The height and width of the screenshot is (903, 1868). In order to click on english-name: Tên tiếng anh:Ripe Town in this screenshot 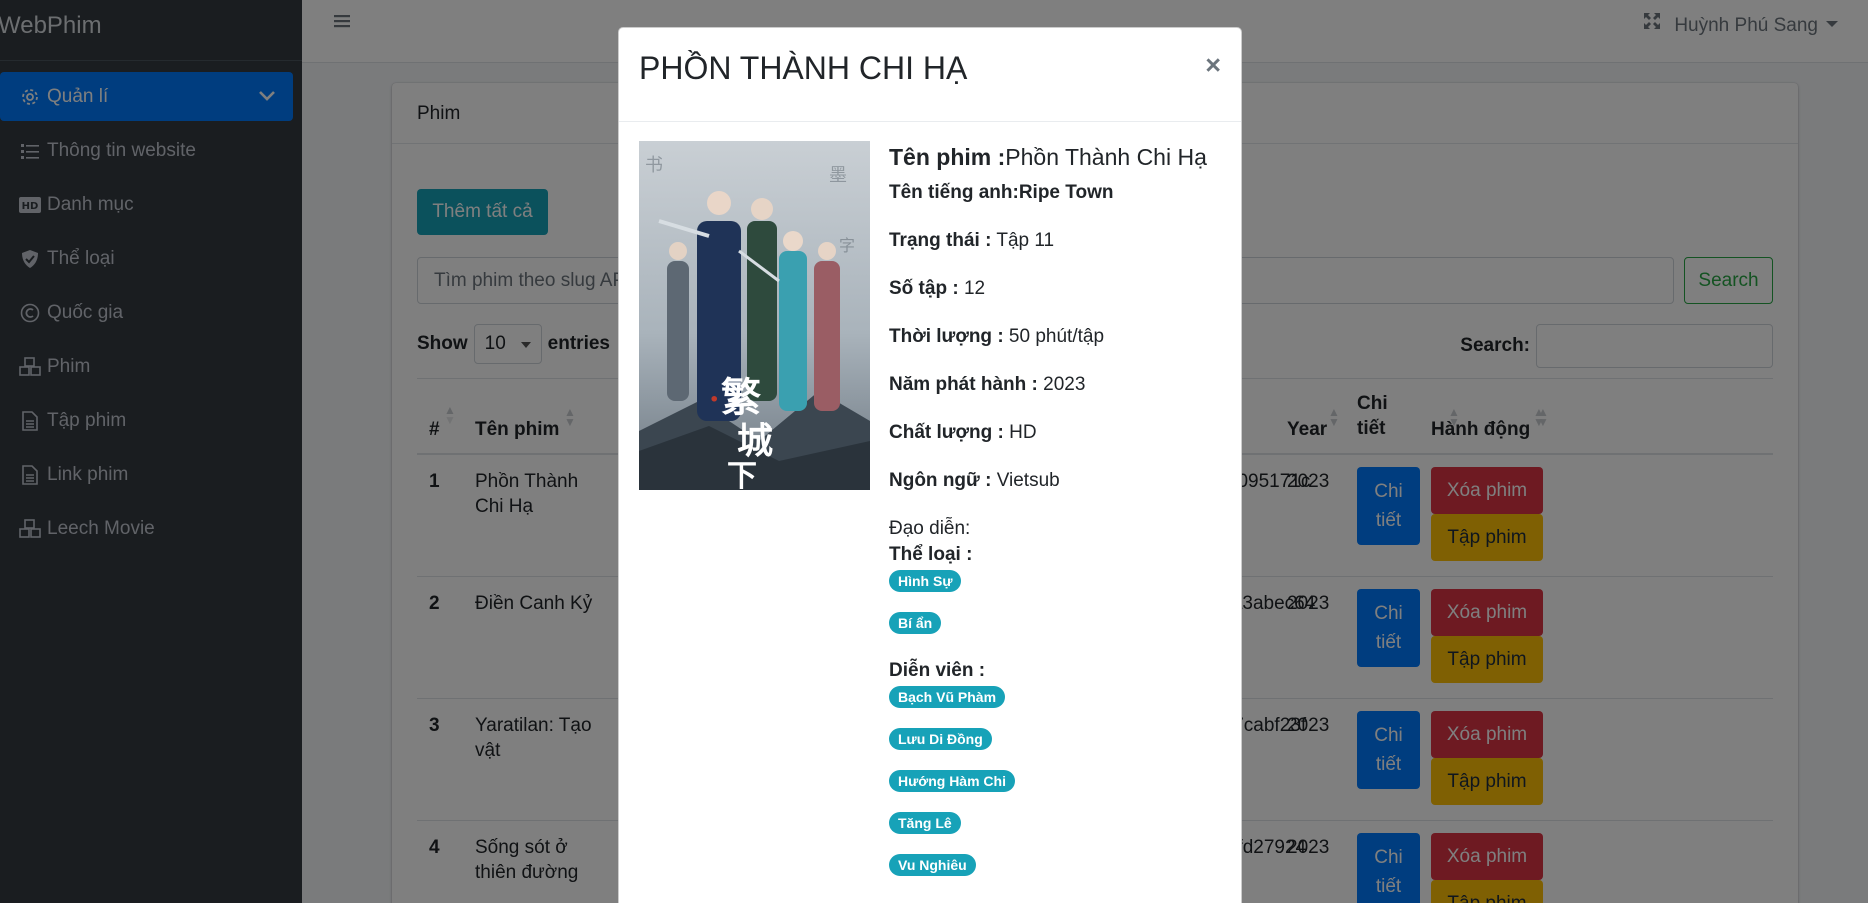, I will do `click(1001, 192)`.